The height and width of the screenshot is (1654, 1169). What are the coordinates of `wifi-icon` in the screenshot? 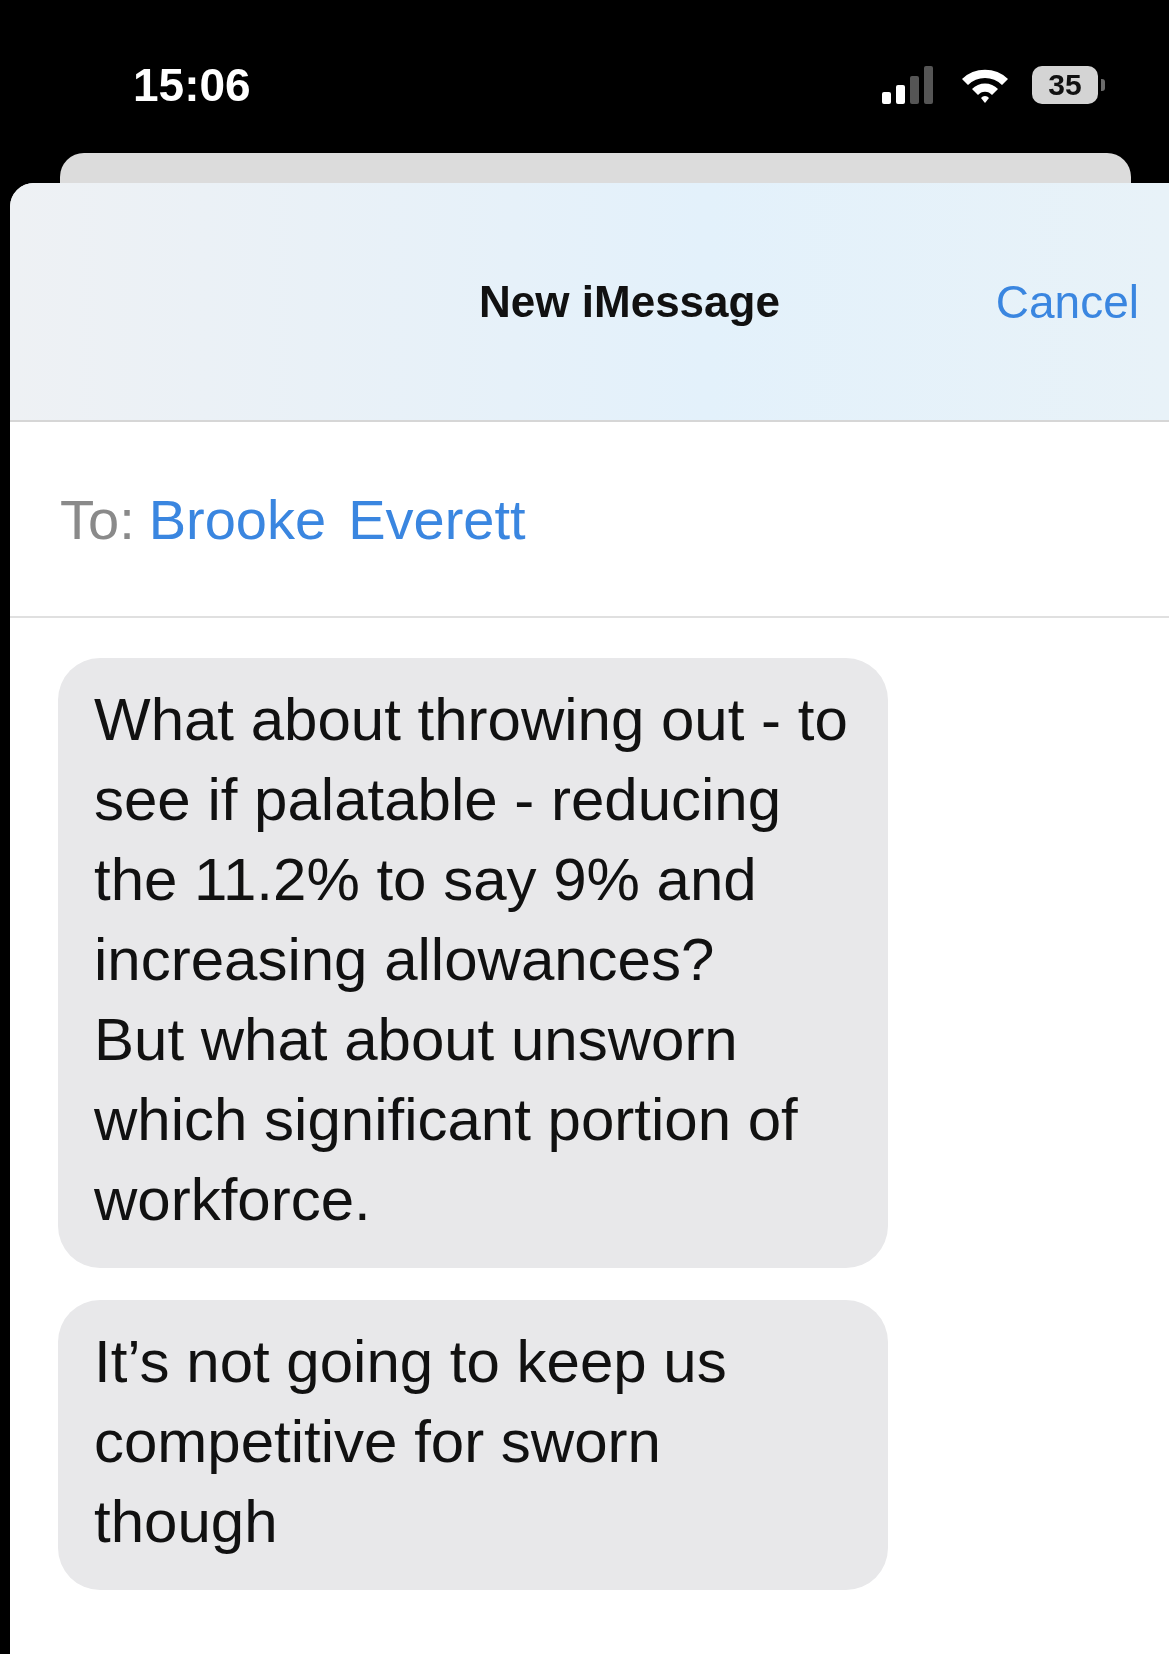 It's located at (985, 85).